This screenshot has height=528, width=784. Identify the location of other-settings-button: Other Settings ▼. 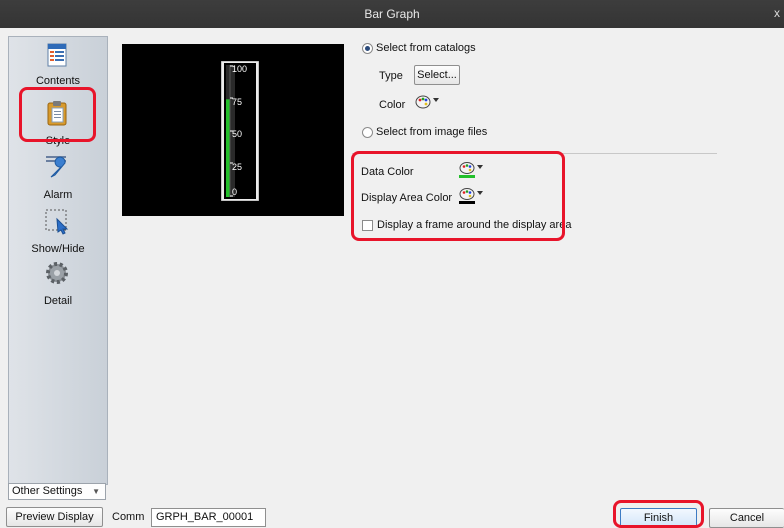
(57, 491).